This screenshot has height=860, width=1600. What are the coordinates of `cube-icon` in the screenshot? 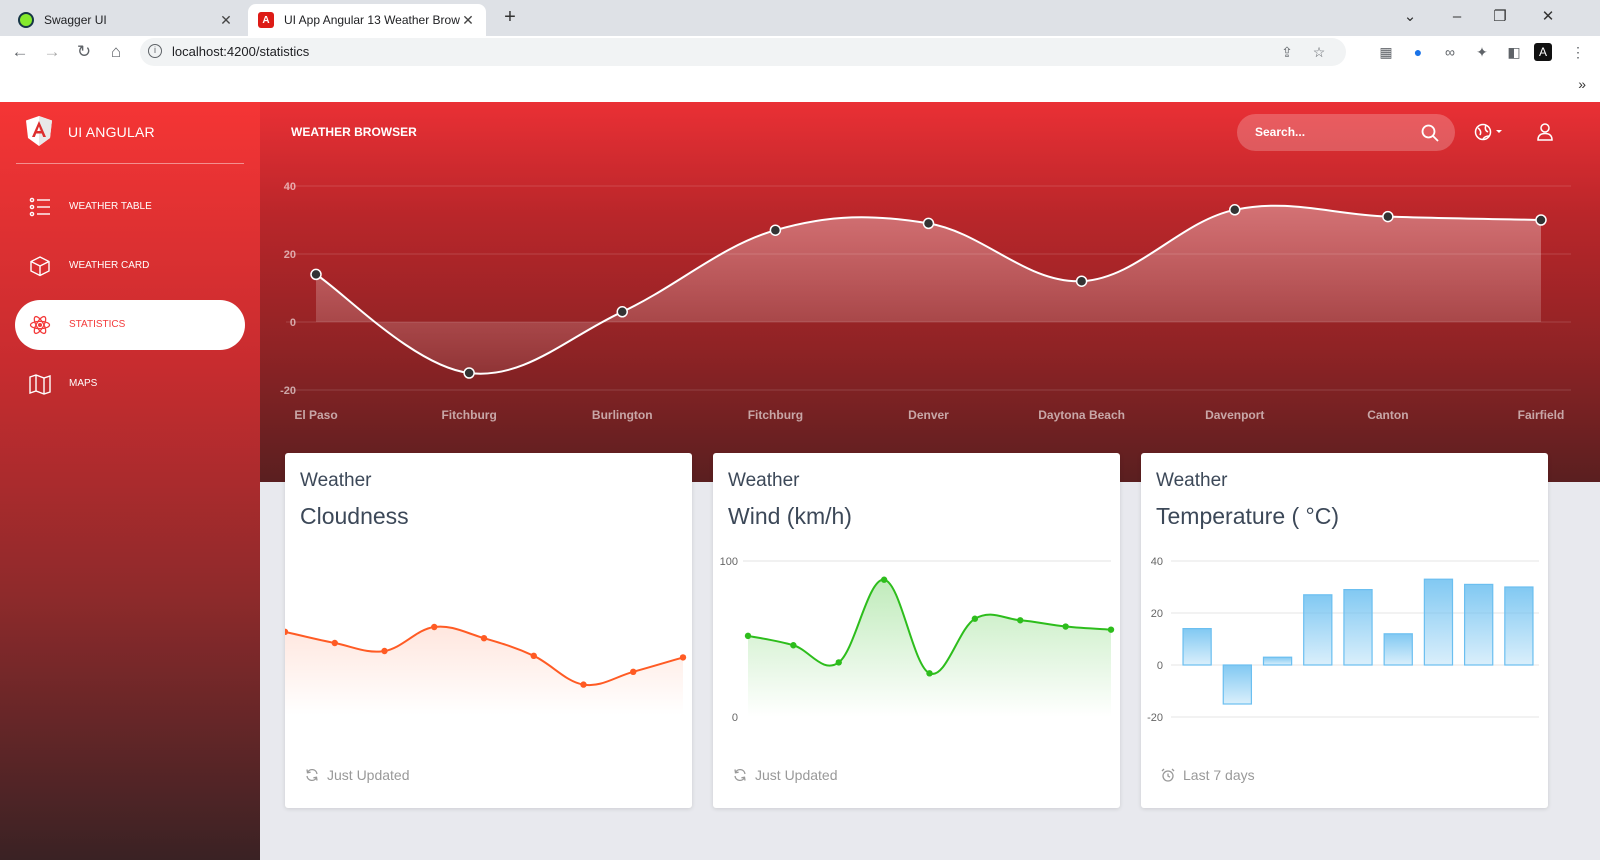 It's located at (40, 266).